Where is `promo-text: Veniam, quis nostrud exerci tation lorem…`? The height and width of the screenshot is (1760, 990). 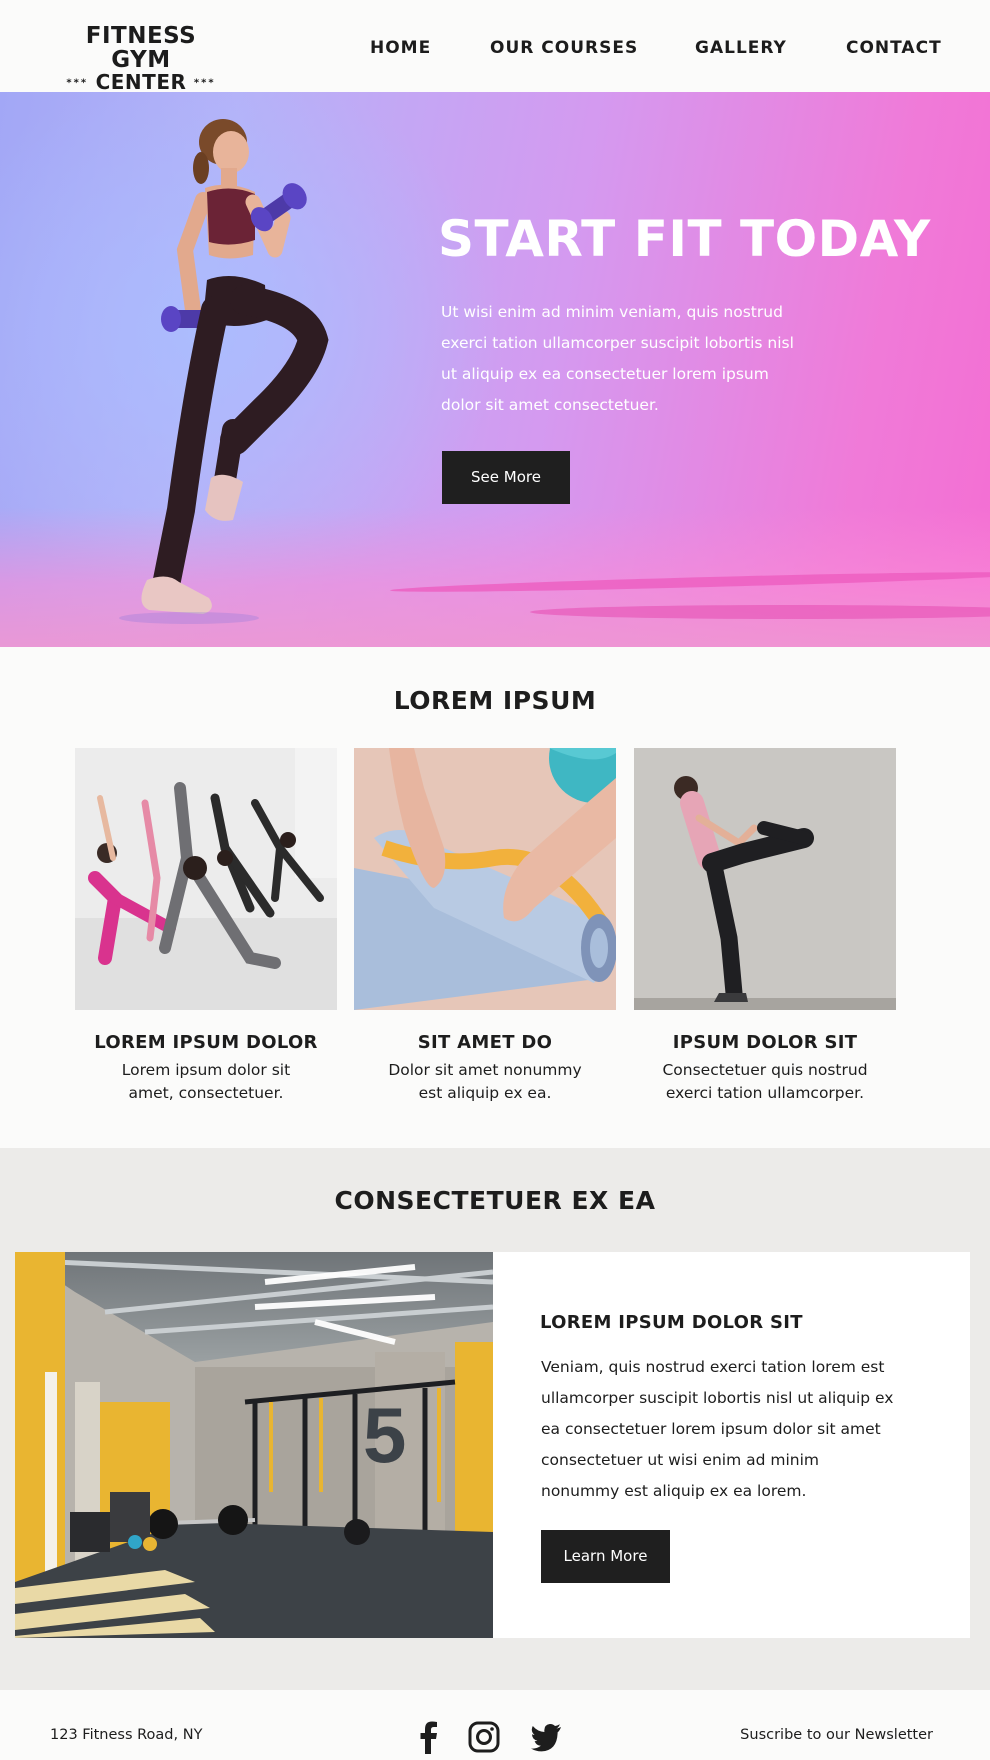 promo-text: Veniam, quis nostrud exerci tation lorem… is located at coordinates (717, 1429).